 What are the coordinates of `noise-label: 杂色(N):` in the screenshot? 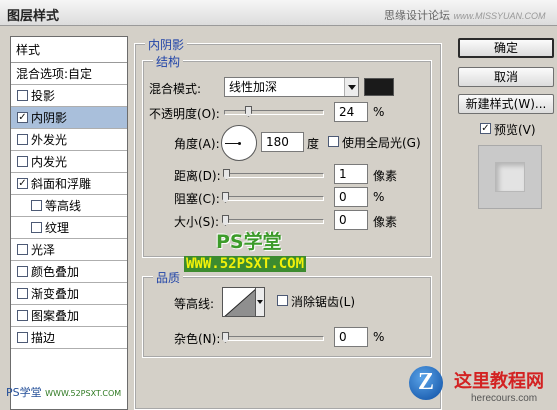 It's located at (197, 339).